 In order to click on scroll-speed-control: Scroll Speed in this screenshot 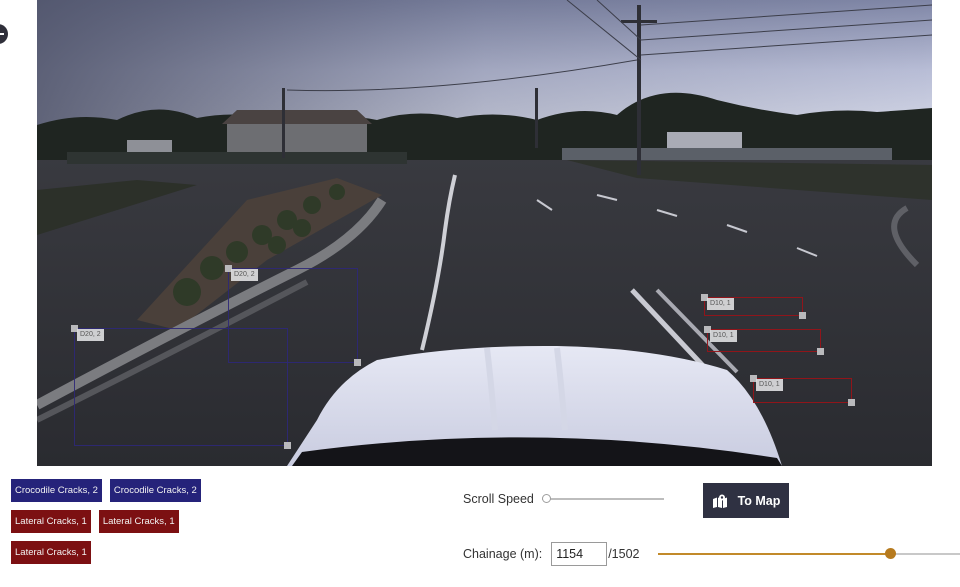, I will do `click(563, 499)`.